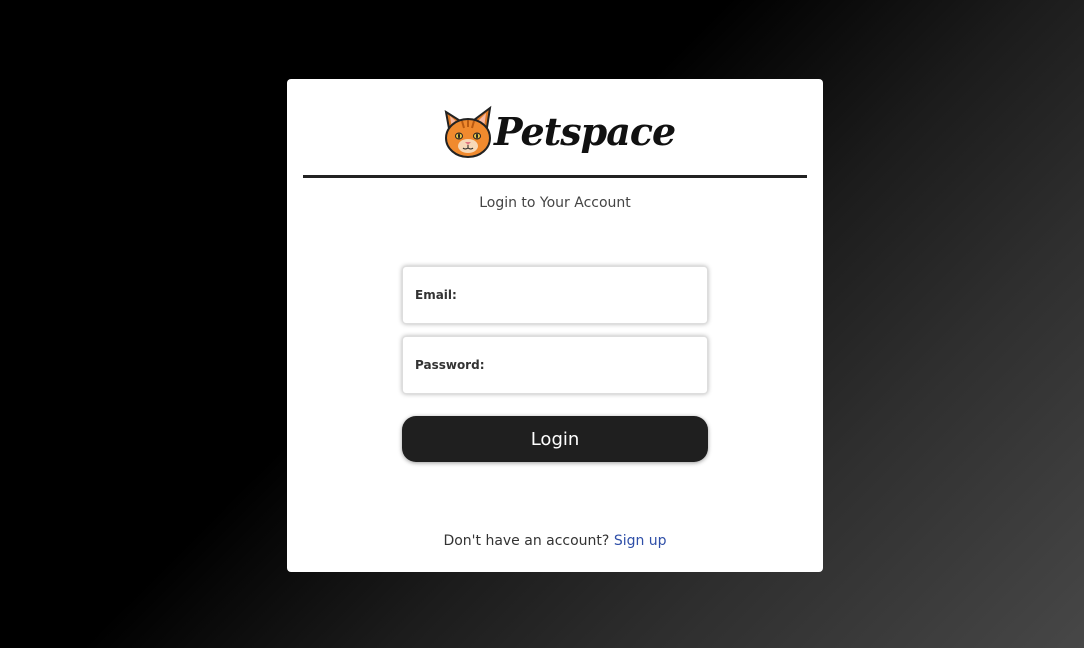 The width and height of the screenshot is (1084, 648). What do you see at coordinates (468, 132) in the screenshot?
I see `cat-face-icon` at bounding box center [468, 132].